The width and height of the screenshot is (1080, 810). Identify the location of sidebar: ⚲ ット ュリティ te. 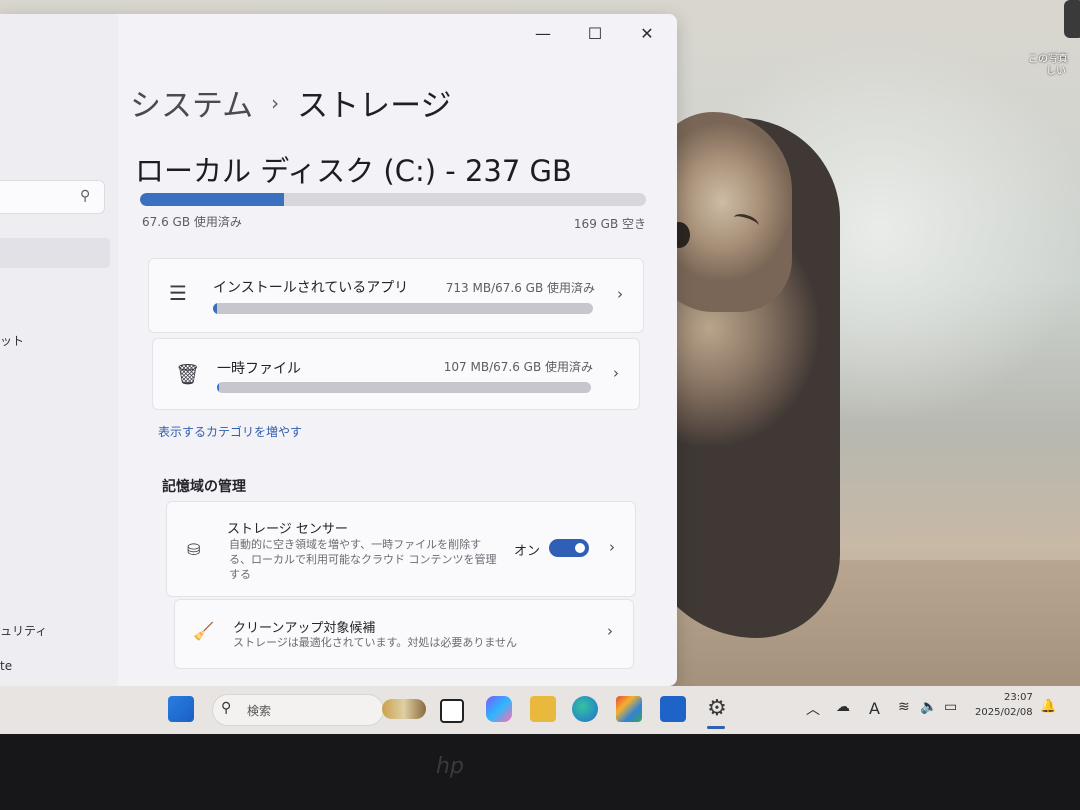
(59, 350).